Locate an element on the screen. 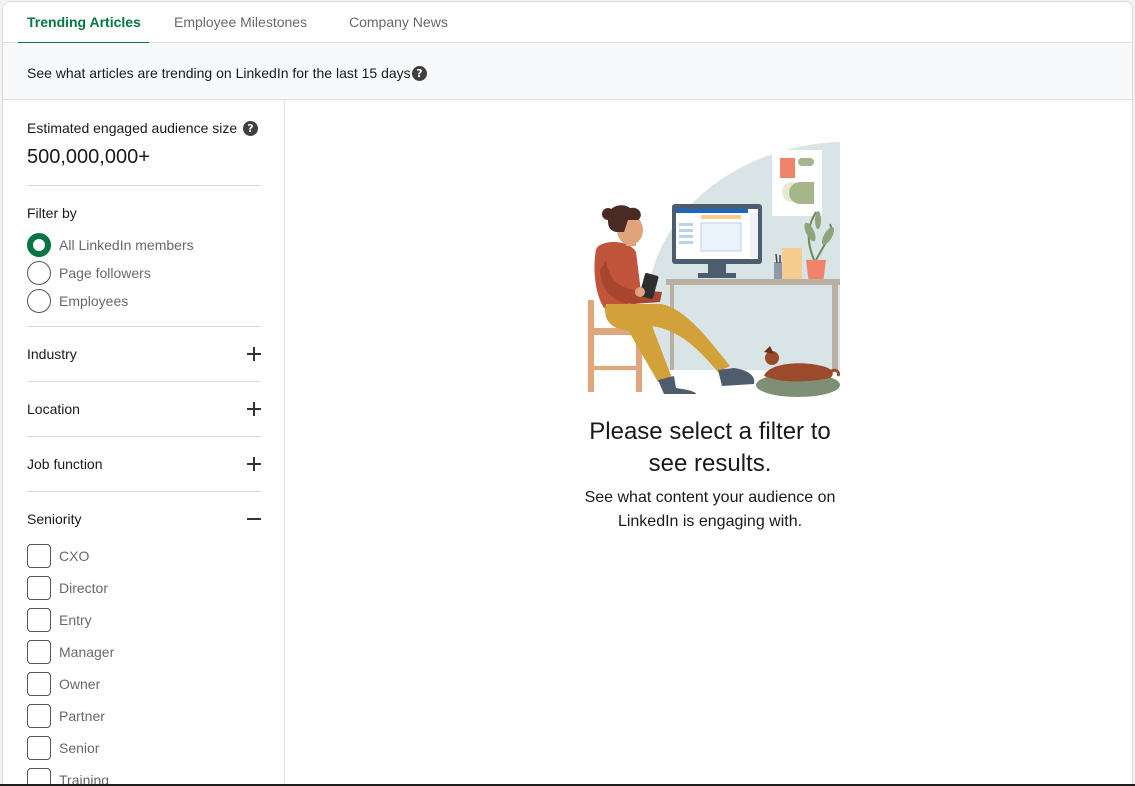 The height and width of the screenshot is (786, 1135). checkbox-training: Training is located at coordinates (68, 776).